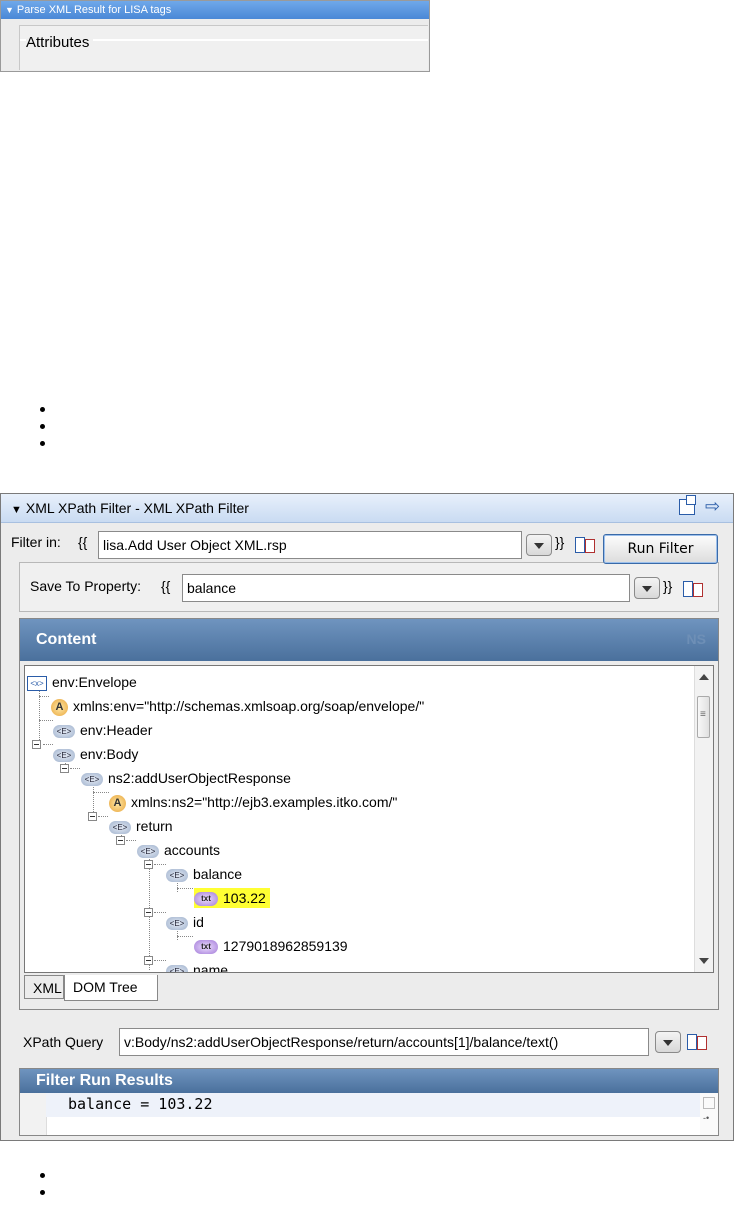 The width and height of the screenshot is (734, 1227). Describe the element at coordinates (709, 1103) in the screenshot. I see `checkbox` at that location.